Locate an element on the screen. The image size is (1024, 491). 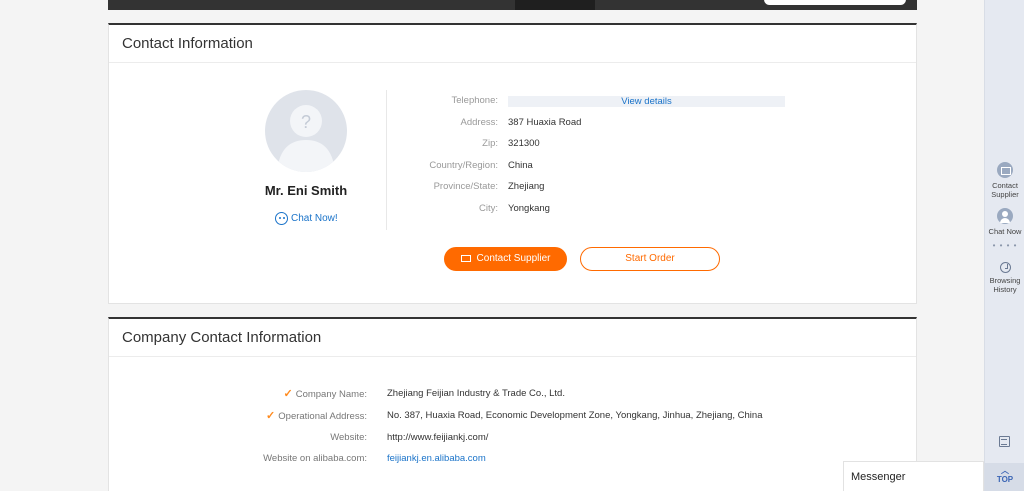
province-label: Province/State: is located at coordinates (465, 186).